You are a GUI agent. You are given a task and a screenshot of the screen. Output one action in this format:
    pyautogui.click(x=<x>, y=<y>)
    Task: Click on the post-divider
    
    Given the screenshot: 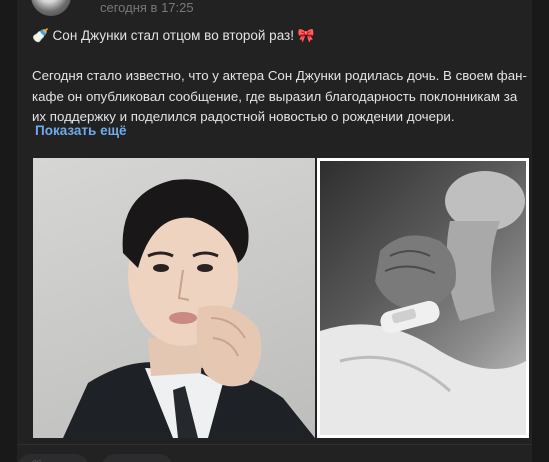 What is the action you would take?
    pyautogui.click(x=274, y=444)
    